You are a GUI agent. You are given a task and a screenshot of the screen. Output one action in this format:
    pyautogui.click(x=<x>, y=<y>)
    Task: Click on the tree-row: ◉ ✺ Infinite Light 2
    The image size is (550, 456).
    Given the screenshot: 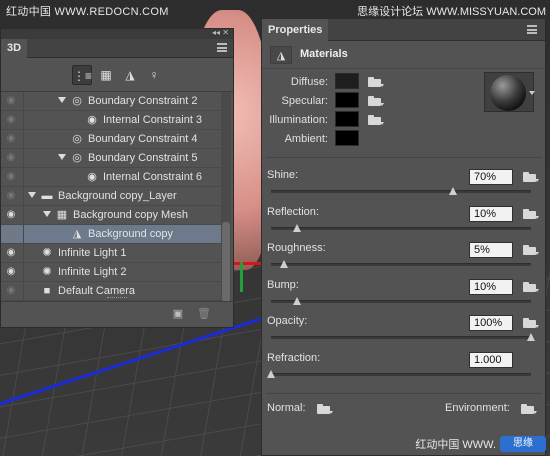 What is the action you would take?
    pyautogui.click(x=111, y=272)
    